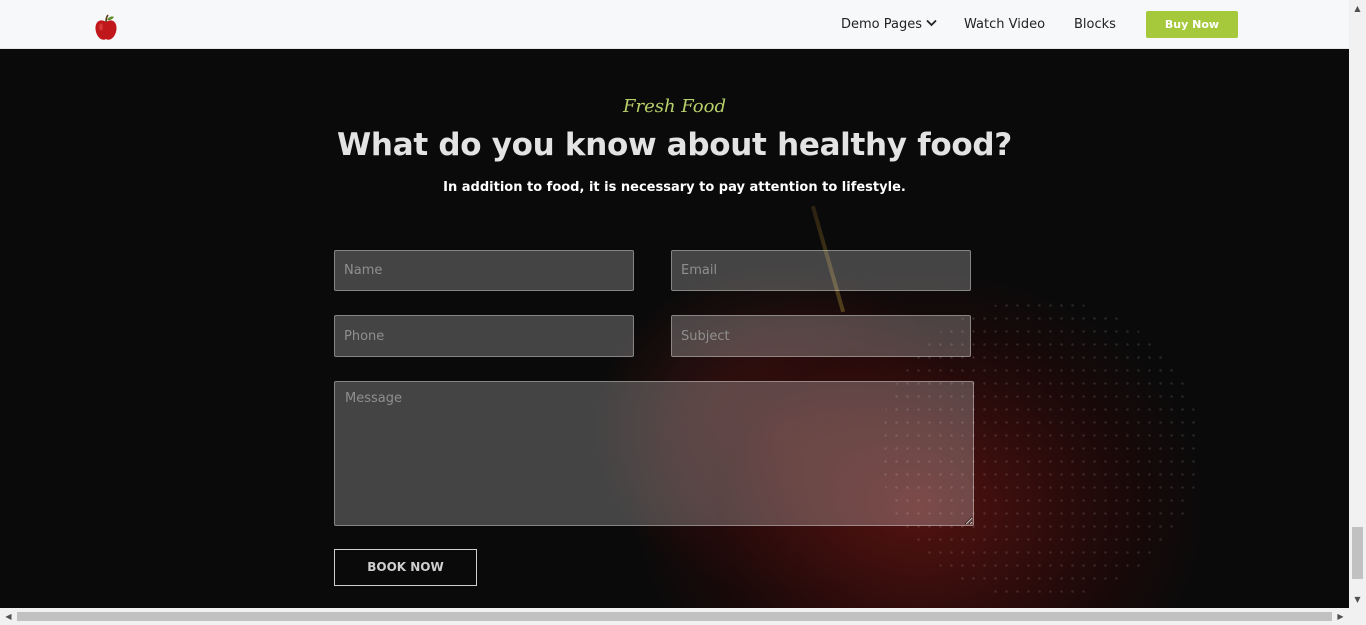  What do you see at coordinates (674, 24) in the screenshot?
I see `top-navbar: Demo Pages Watch Video Blocks Buy Now` at bounding box center [674, 24].